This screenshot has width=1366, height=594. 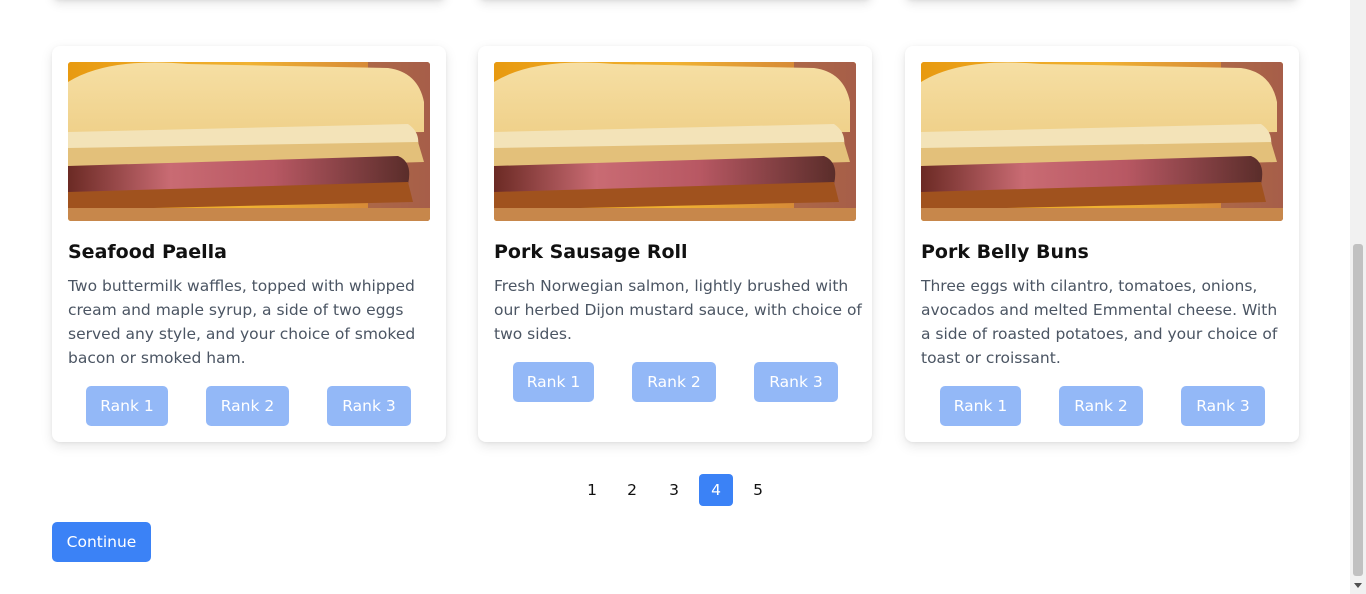 I want to click on pagination: 1 2 3 4 5, so click(x=675, y=490).